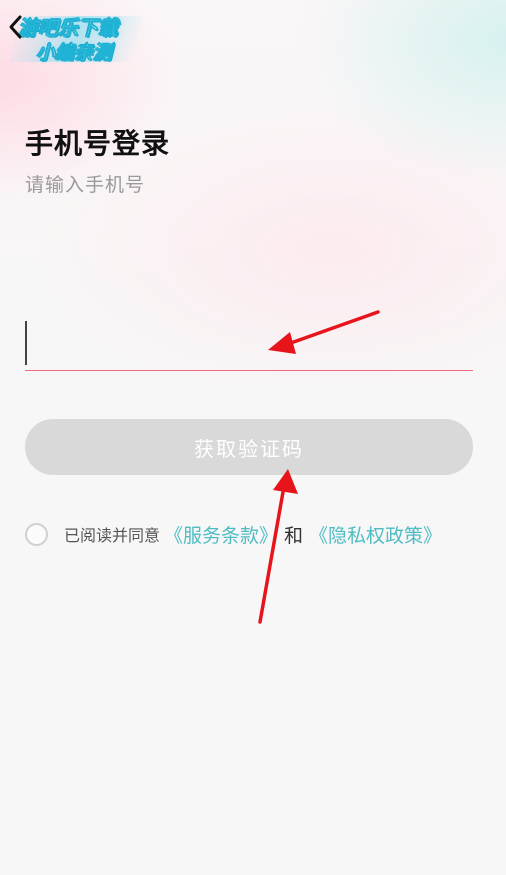 This screenshot has height=875, width=506. Describe the element at coordinates (85, 185) in the screenshot. I see `page-subtitle: 请输入手机号` at that location.